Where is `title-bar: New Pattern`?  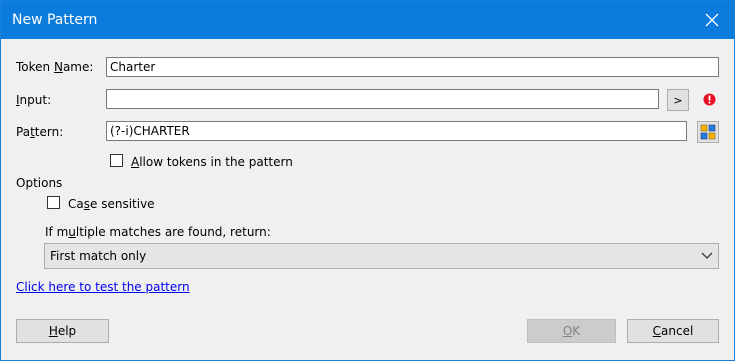 title-bar: New Pattern is located at coordinates (367, 20).